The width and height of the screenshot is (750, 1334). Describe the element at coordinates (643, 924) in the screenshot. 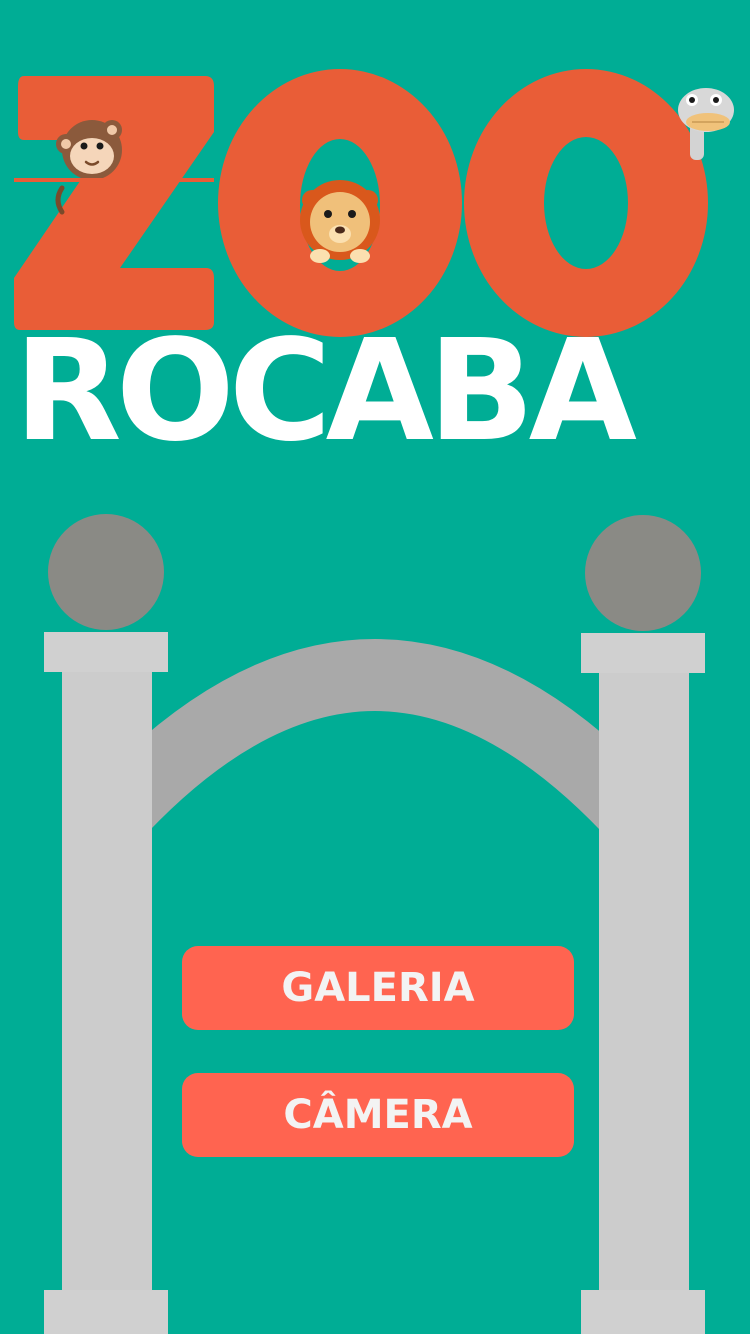

I see `right-pillar` at that location.